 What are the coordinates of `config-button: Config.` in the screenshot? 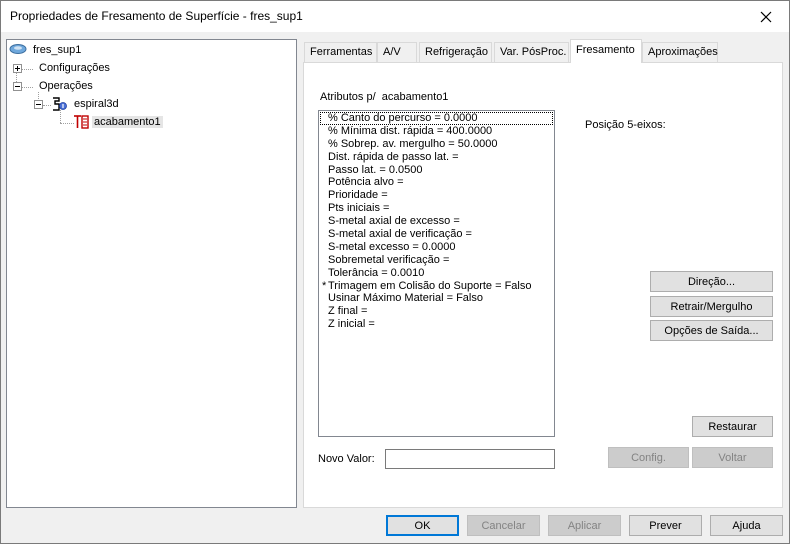 It's located at (648, 457).